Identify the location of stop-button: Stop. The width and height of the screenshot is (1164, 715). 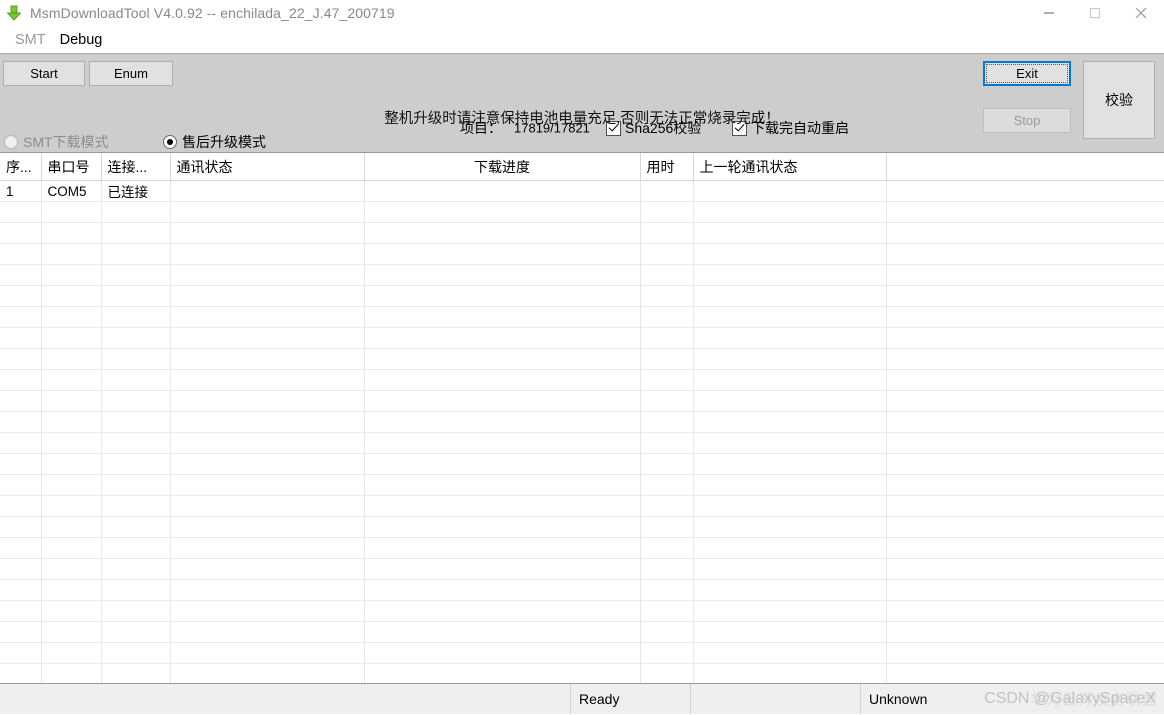
(1027, 120).